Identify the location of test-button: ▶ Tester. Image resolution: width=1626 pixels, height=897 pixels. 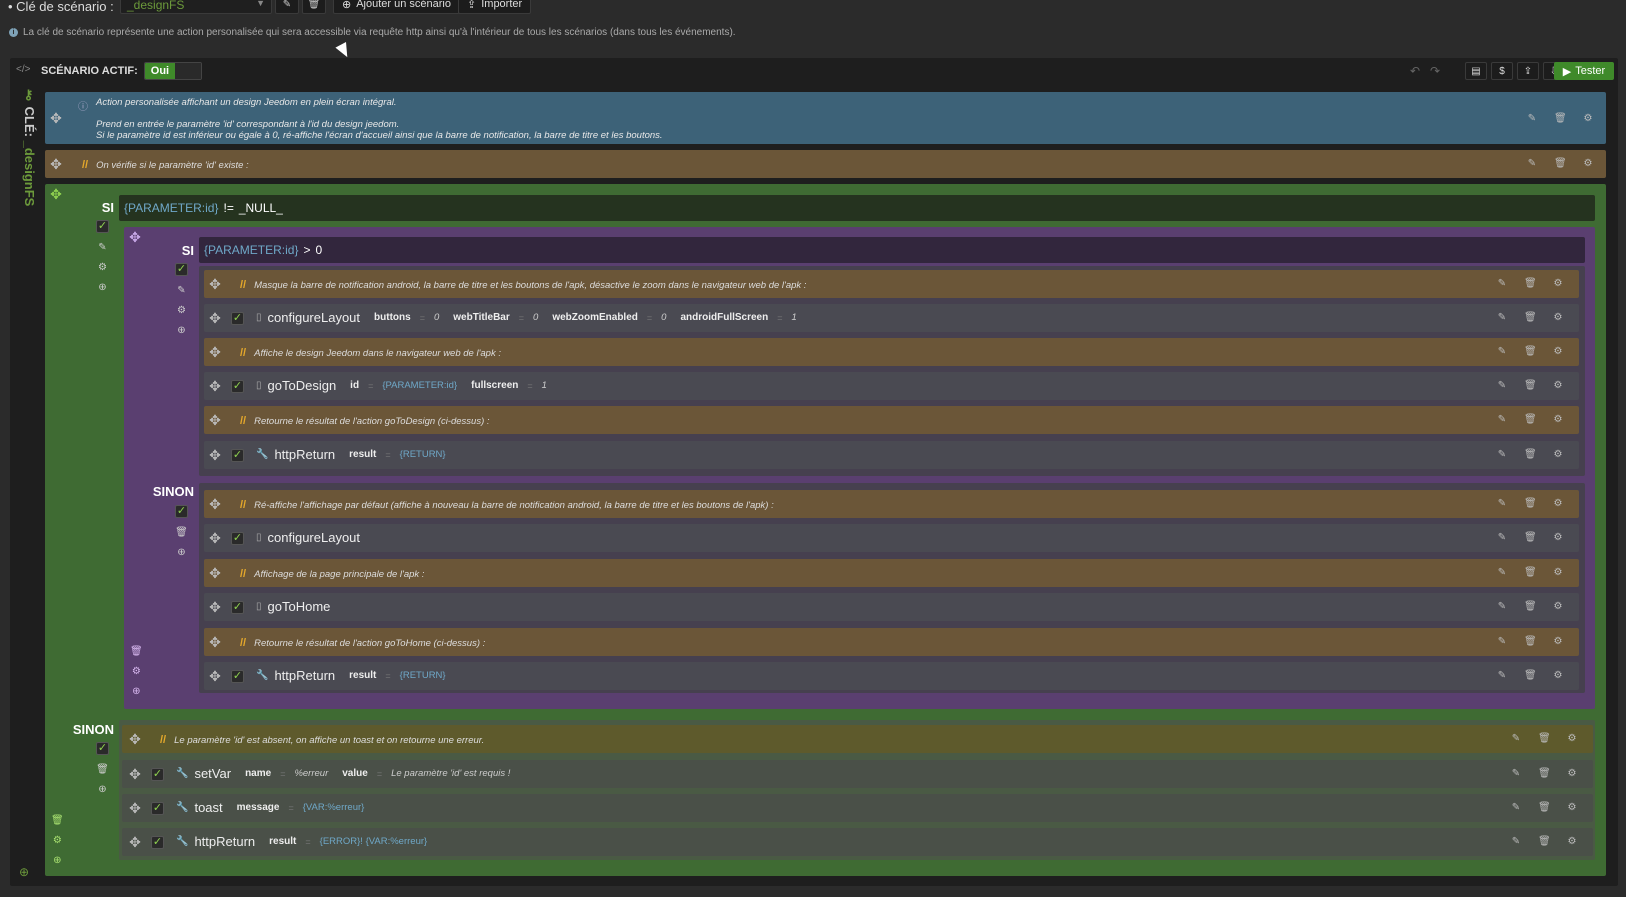
(1584, 71).